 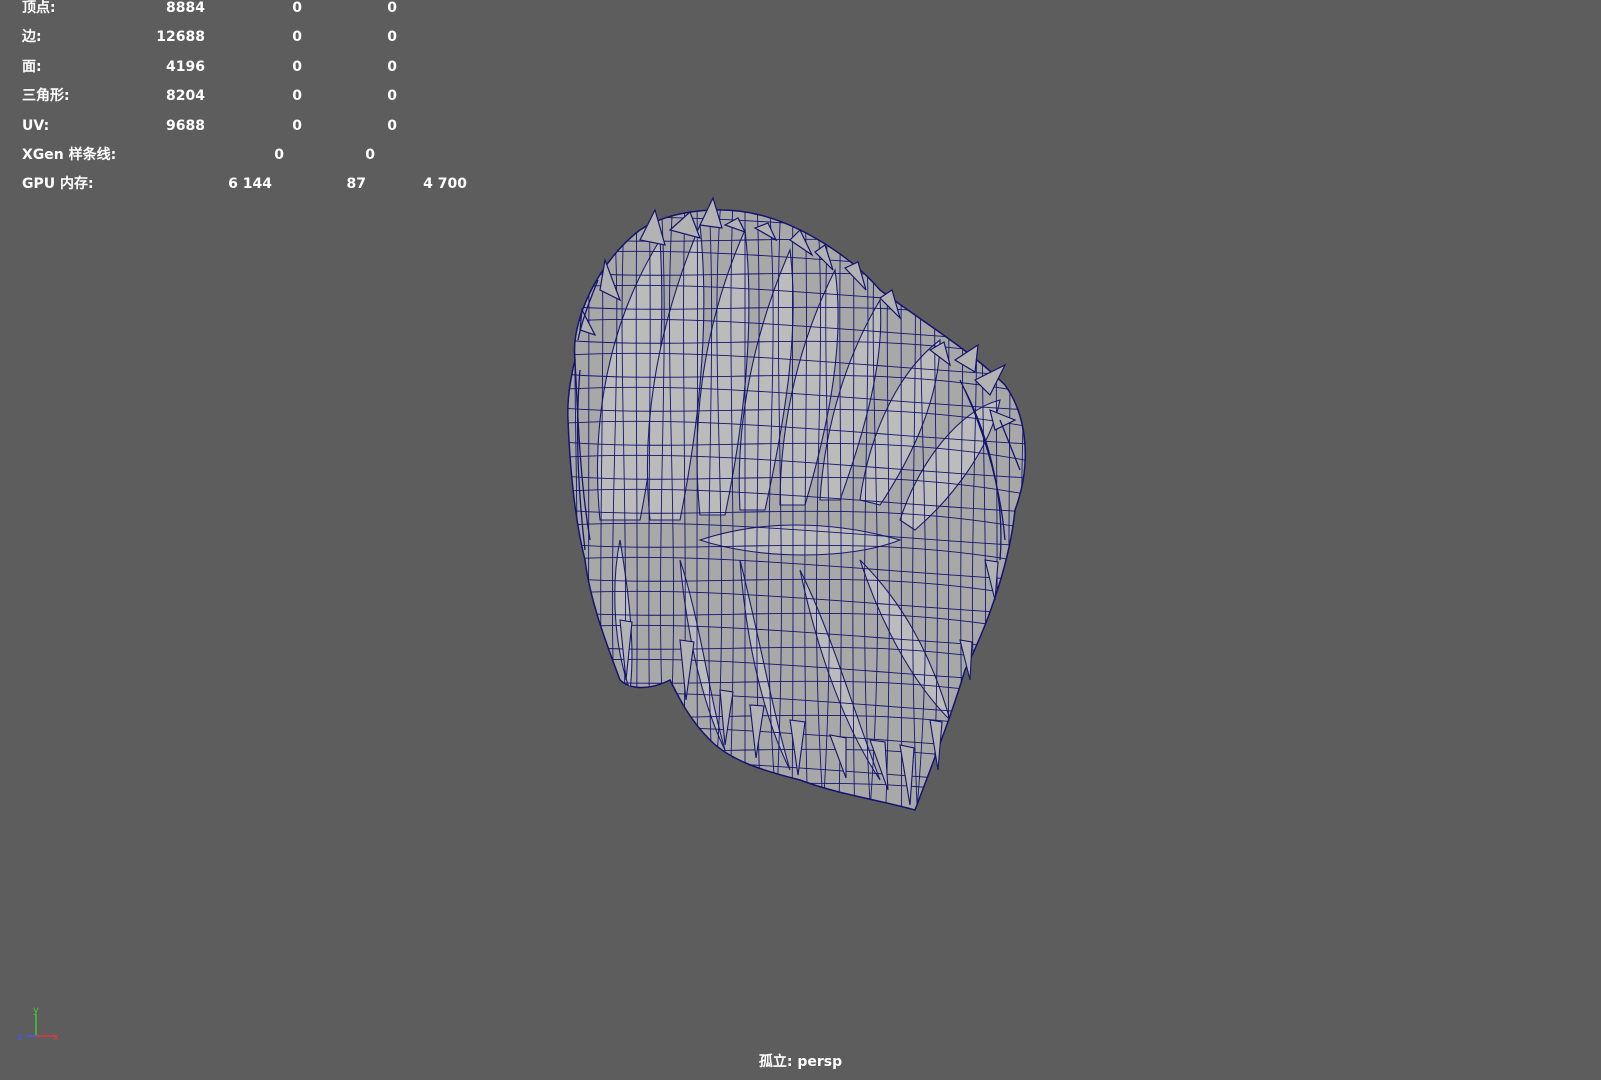 What do you see at coordinates (237, 132) in the screenshot?
I see `hud-row-uv: UV: 9688 0 0` at bounding box center [237, 132].